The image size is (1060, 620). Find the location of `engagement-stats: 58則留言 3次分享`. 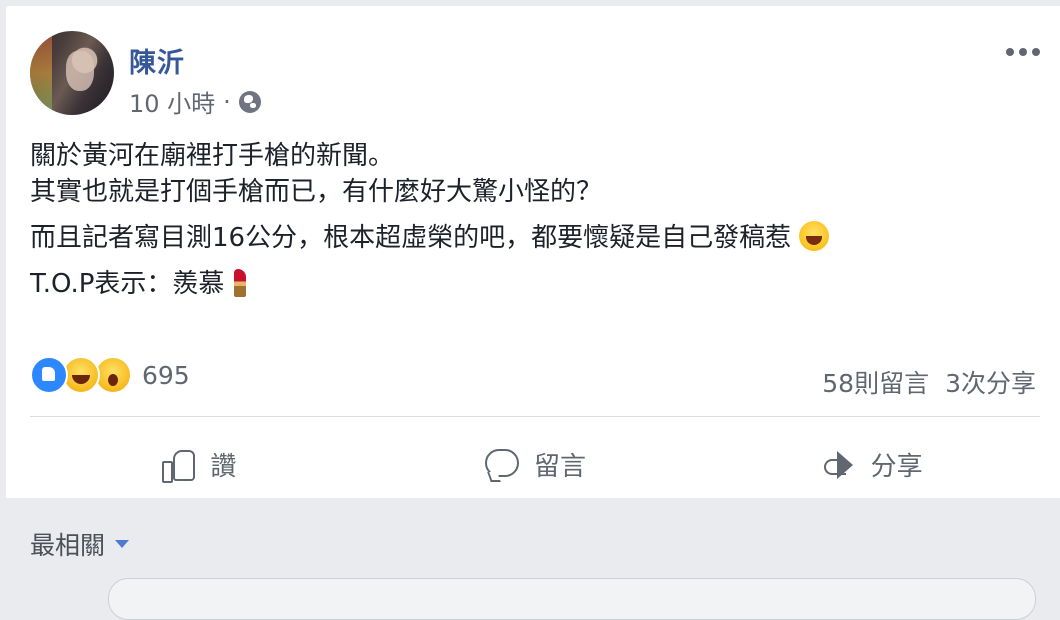

engagement-stats: 58則留言 3次分享 is located at coordinates (929, 382).